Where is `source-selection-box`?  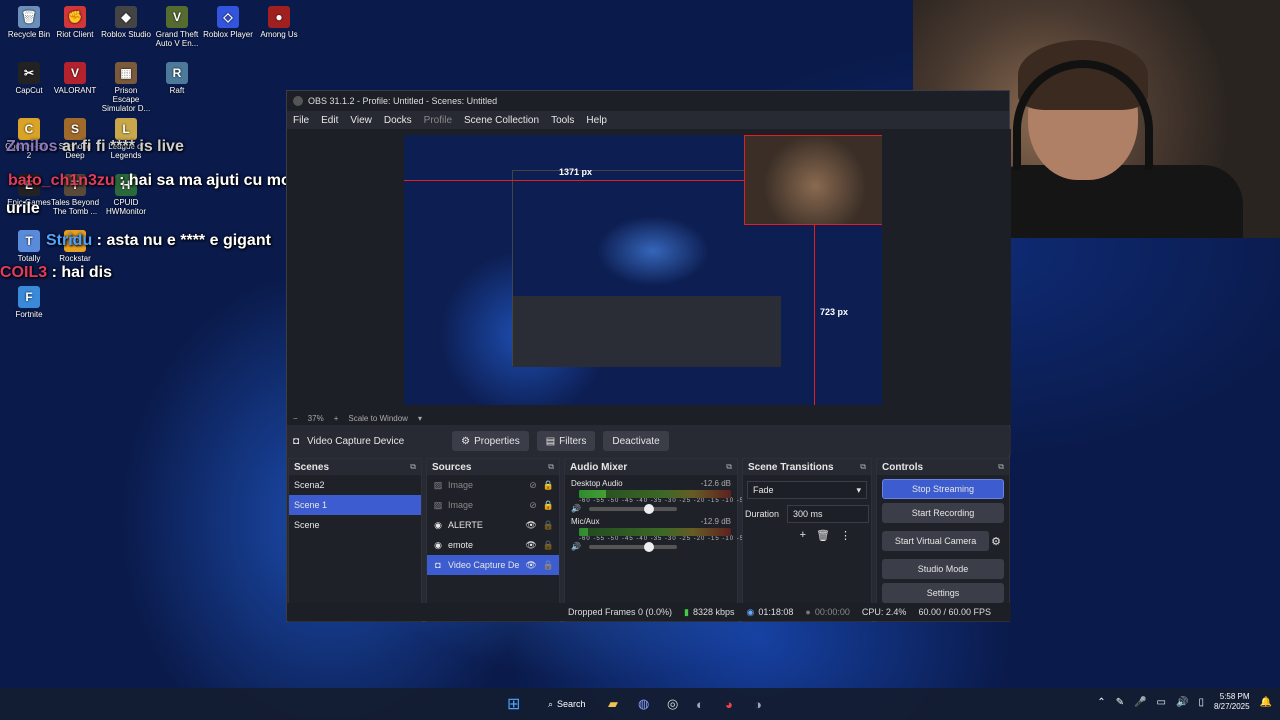 source-selection-box is located at coordinates (813, 180).